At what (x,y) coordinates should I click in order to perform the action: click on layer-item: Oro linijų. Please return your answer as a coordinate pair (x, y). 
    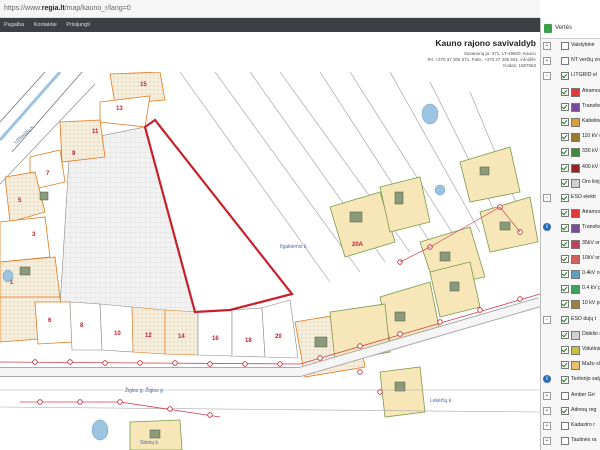
    Looking at the image, I should click on (570, 183).